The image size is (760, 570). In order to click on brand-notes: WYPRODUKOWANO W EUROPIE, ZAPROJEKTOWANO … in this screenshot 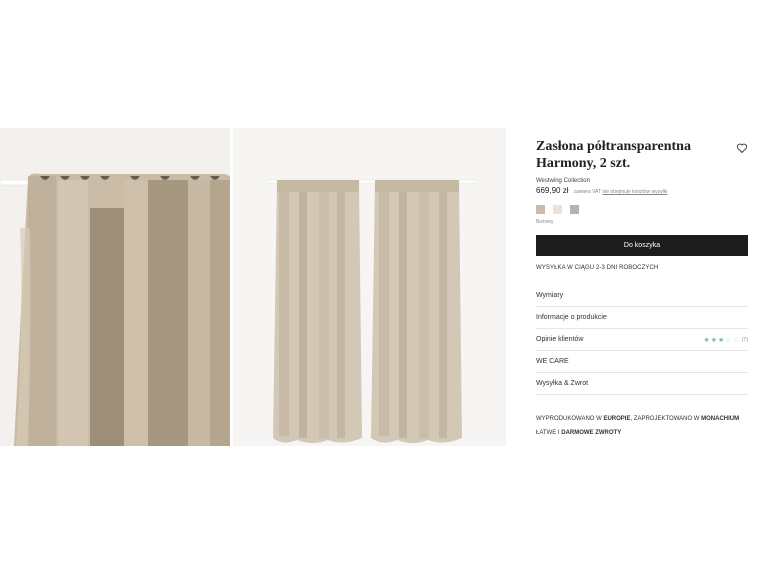, I will do `click(642, 426)`.